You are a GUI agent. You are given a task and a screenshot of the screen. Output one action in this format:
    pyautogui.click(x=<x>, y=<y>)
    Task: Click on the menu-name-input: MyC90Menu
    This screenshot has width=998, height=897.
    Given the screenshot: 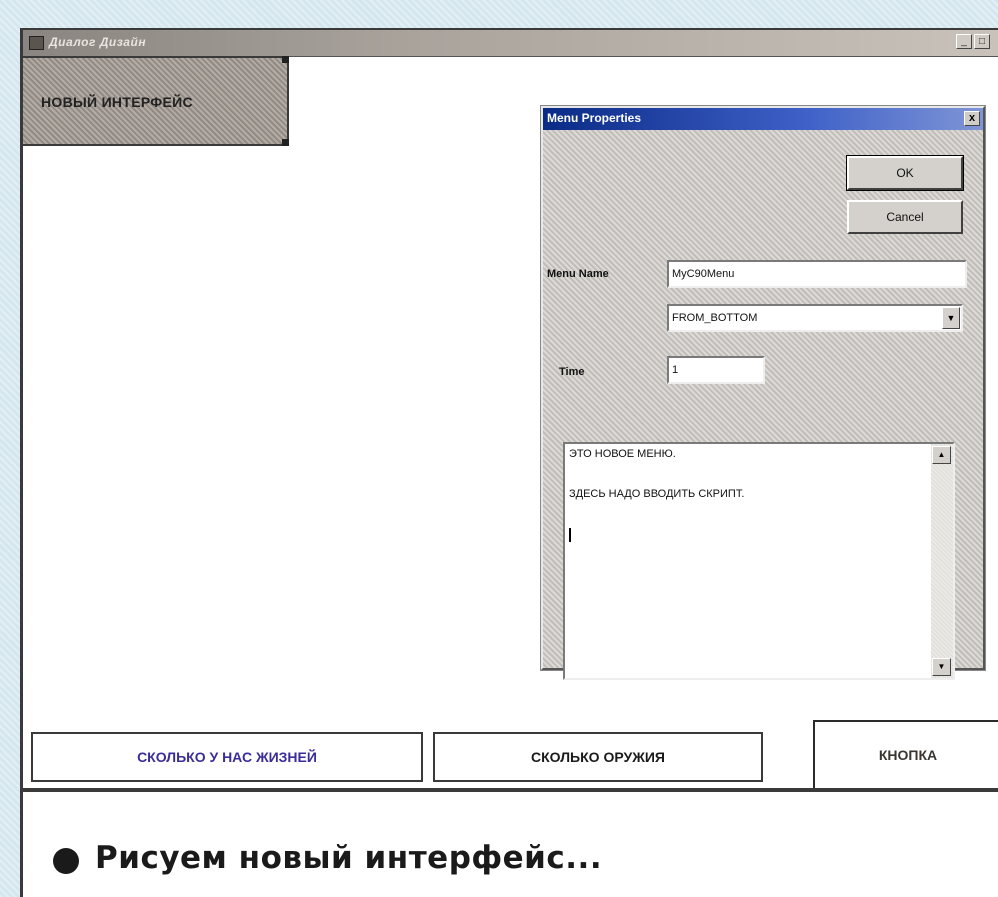 What is the action you would take?
    pyautogui.click(x=817, y=274)
    